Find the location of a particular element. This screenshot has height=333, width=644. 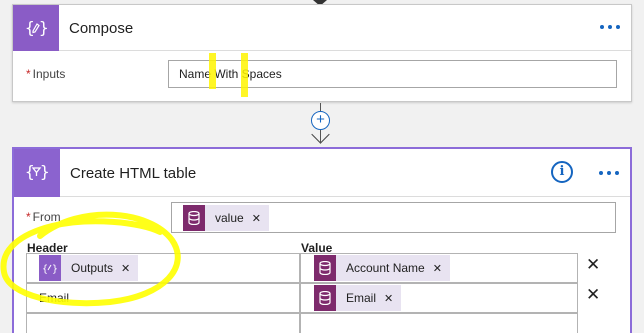

html-table-more-icon is located at coordinates (609, 173).